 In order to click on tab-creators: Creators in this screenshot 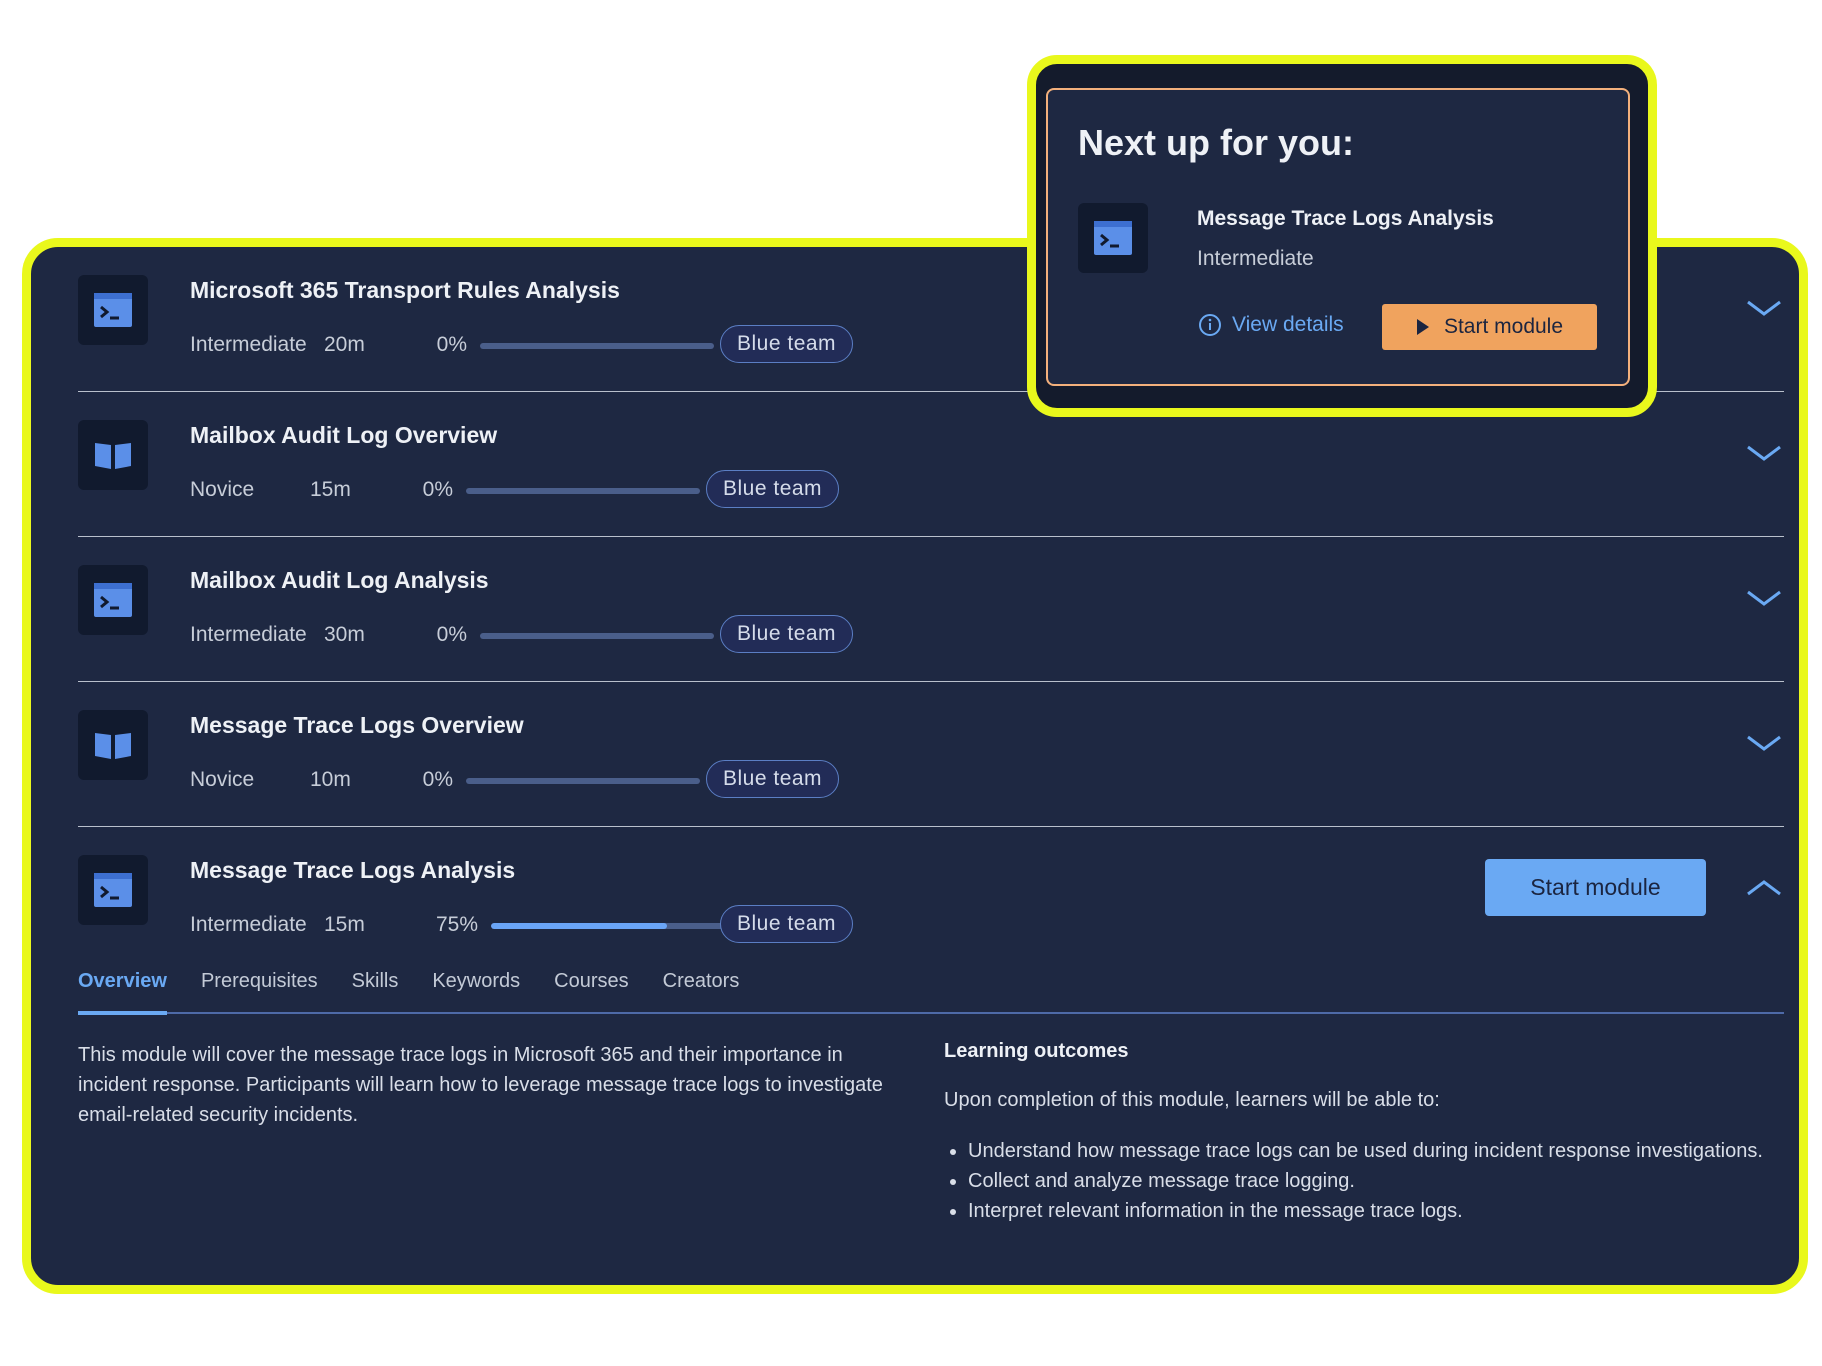, I will do `click(701, 991)`.